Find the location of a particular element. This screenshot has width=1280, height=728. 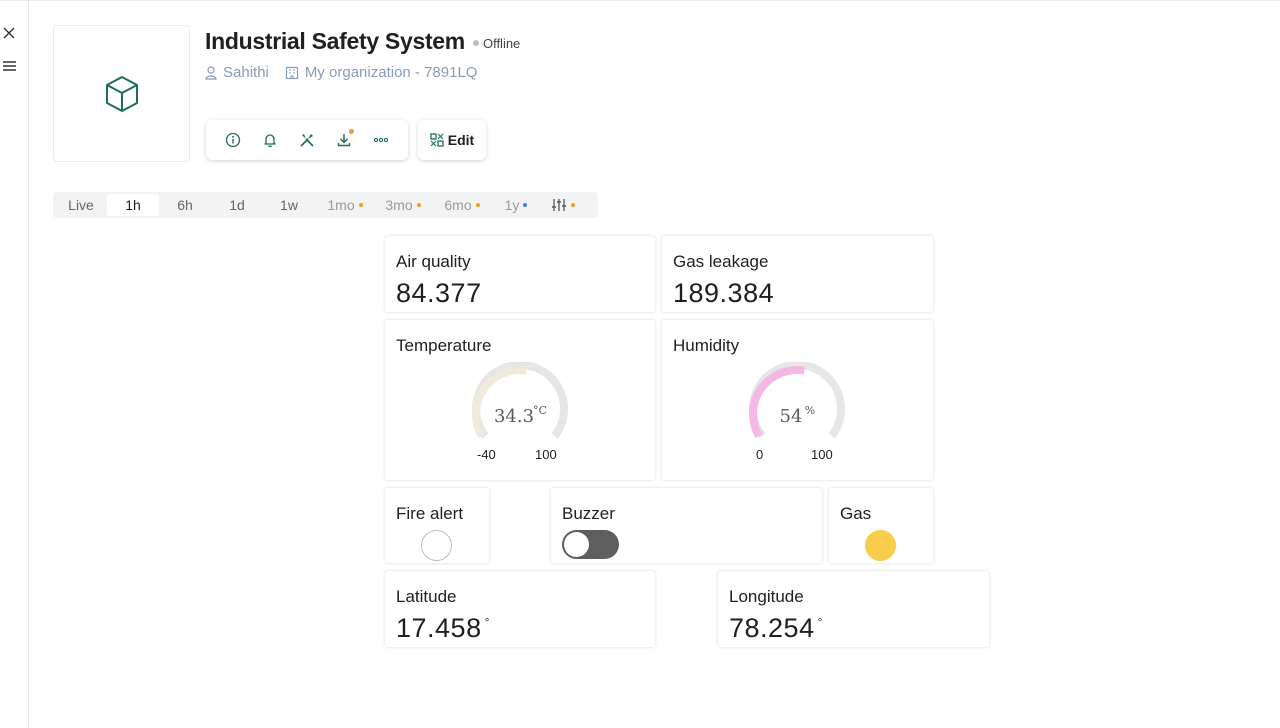

more-button is located at coordinates (381, 140).